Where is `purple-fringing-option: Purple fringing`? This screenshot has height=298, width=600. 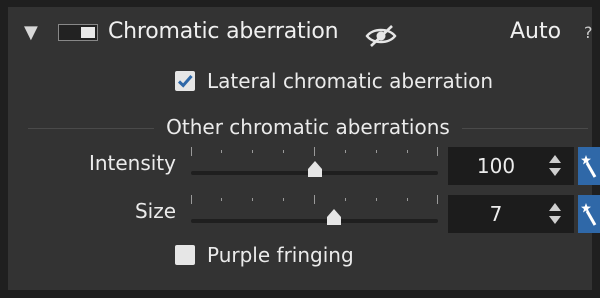 purple-fringing-option: Purple fringing is located at coordinates (285, 256).